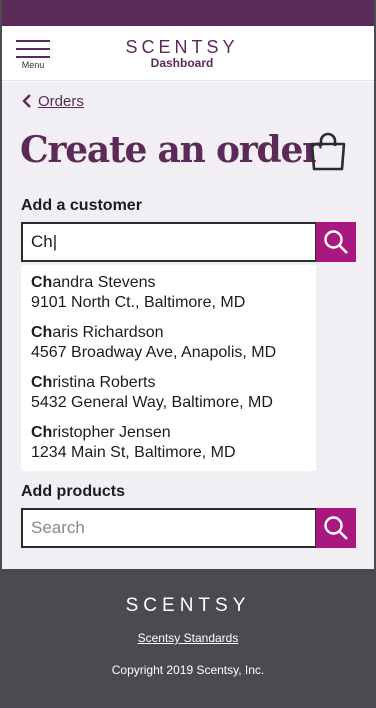 The width and height of the screenshot is (376, 708). I want to click on add-products-label: Add products, so click(73, 491).